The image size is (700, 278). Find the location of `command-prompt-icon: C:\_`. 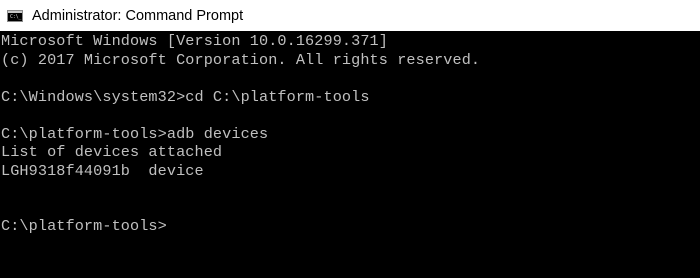

command-prompt-icon: C:\_ is located at coordinates (15, 15).